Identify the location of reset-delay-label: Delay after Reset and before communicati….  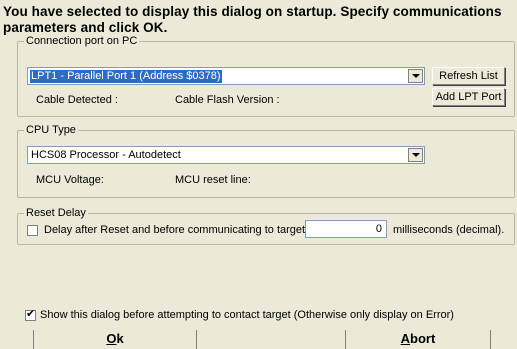
(182, 230).